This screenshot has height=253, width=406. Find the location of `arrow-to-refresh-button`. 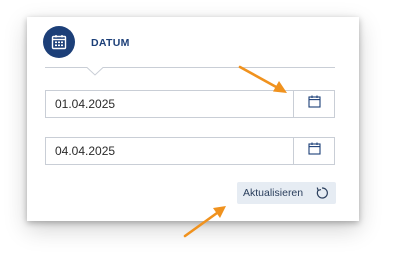

arrow-to-refresh-button is located at coordinates (204, 222).